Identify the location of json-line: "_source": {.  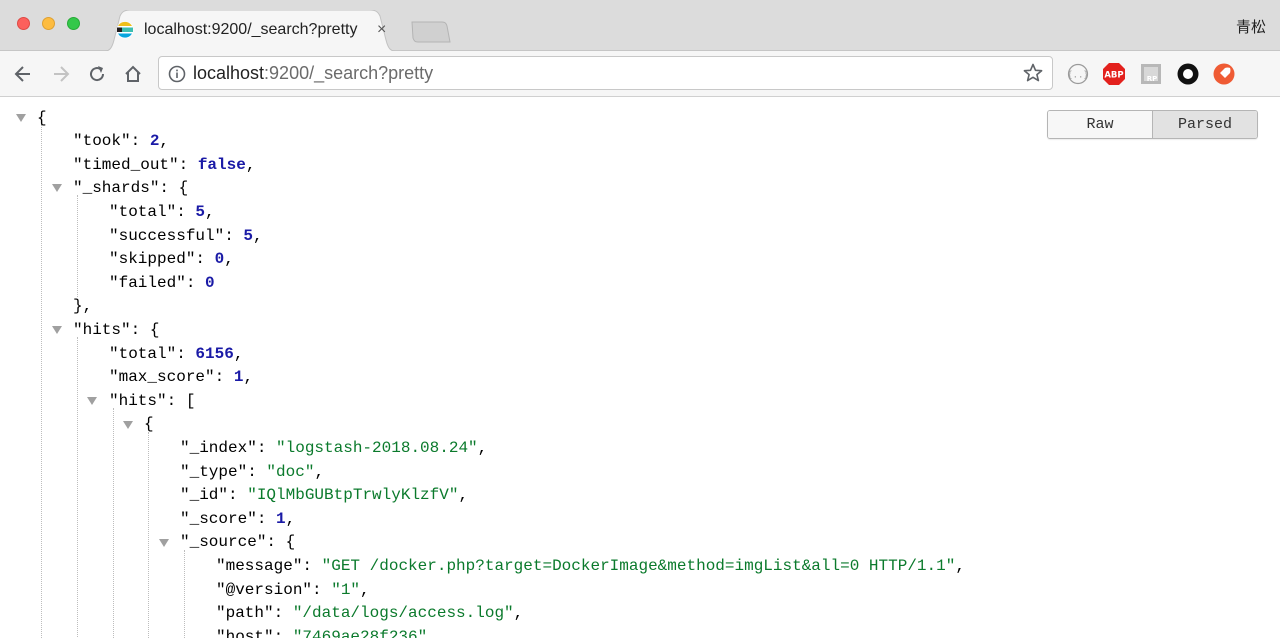
(238, 542).